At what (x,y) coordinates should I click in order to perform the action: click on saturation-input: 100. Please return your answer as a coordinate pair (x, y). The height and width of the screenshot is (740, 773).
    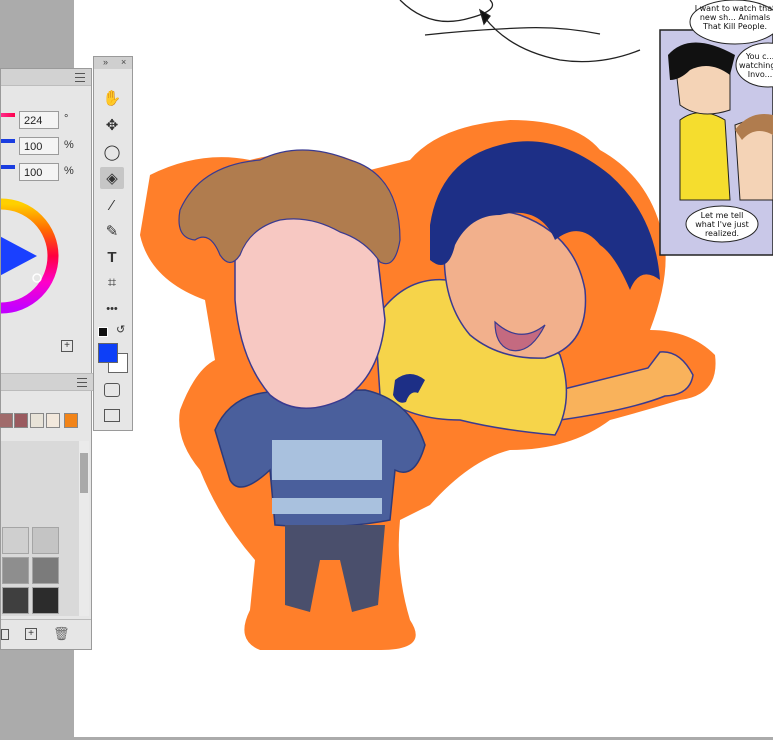
    Looking at the image, I should click on (39, 146).